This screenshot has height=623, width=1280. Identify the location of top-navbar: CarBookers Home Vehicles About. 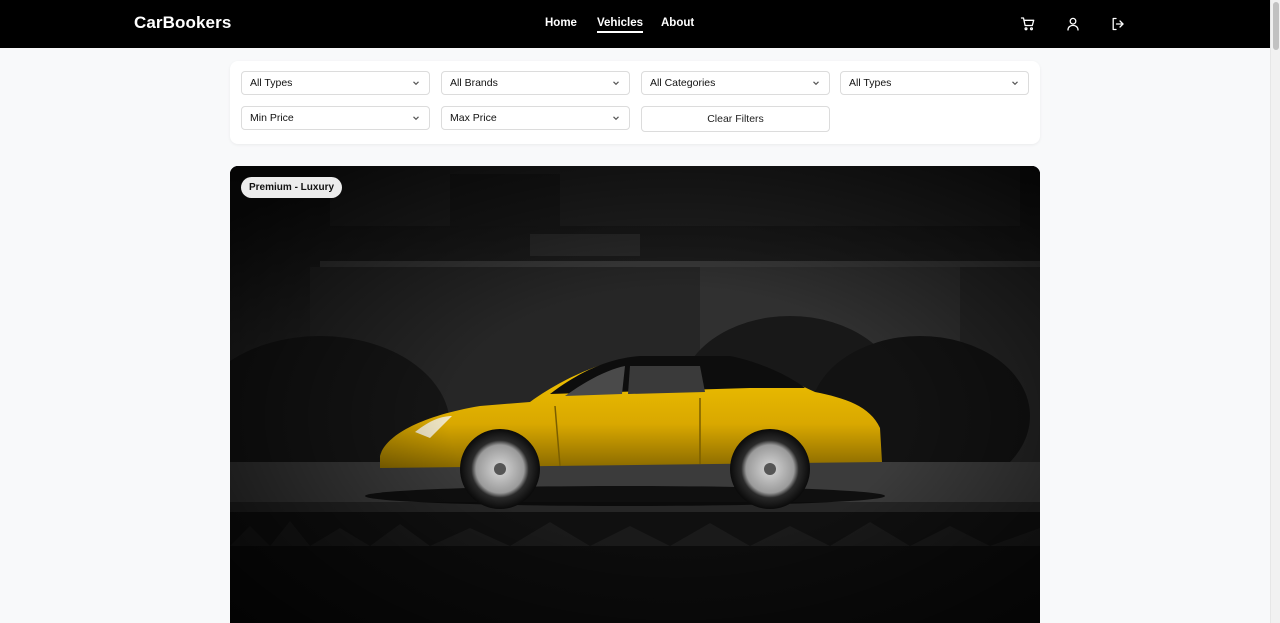
(635, 24).